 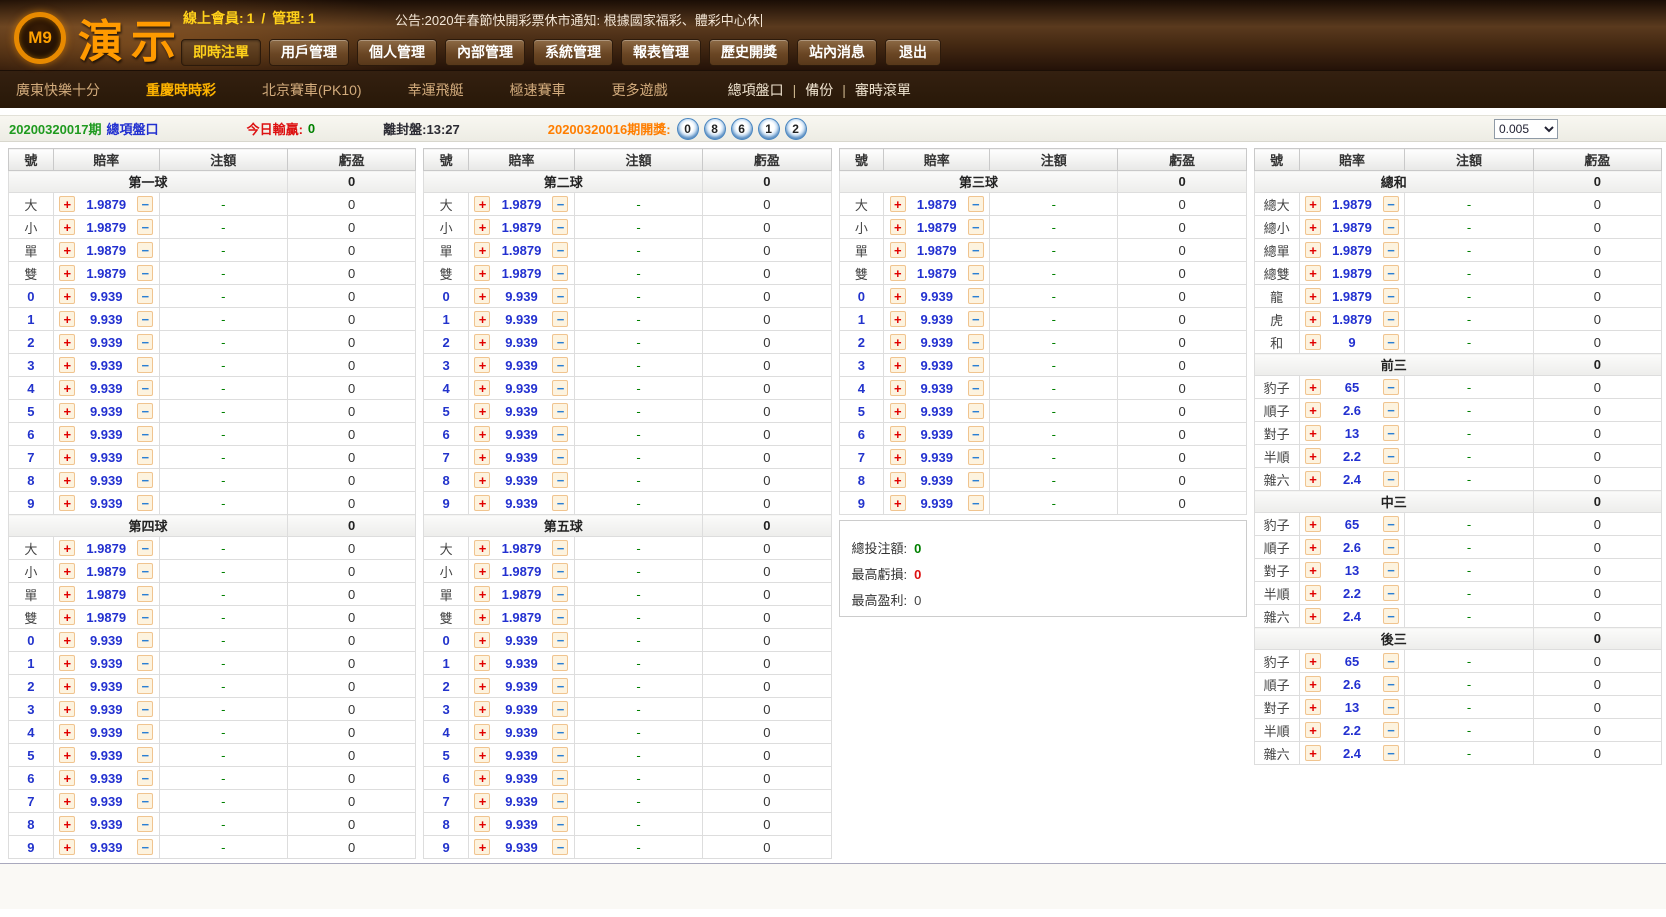 I want to click on nav-tab: 報表管理, so click(x=661, y=52).